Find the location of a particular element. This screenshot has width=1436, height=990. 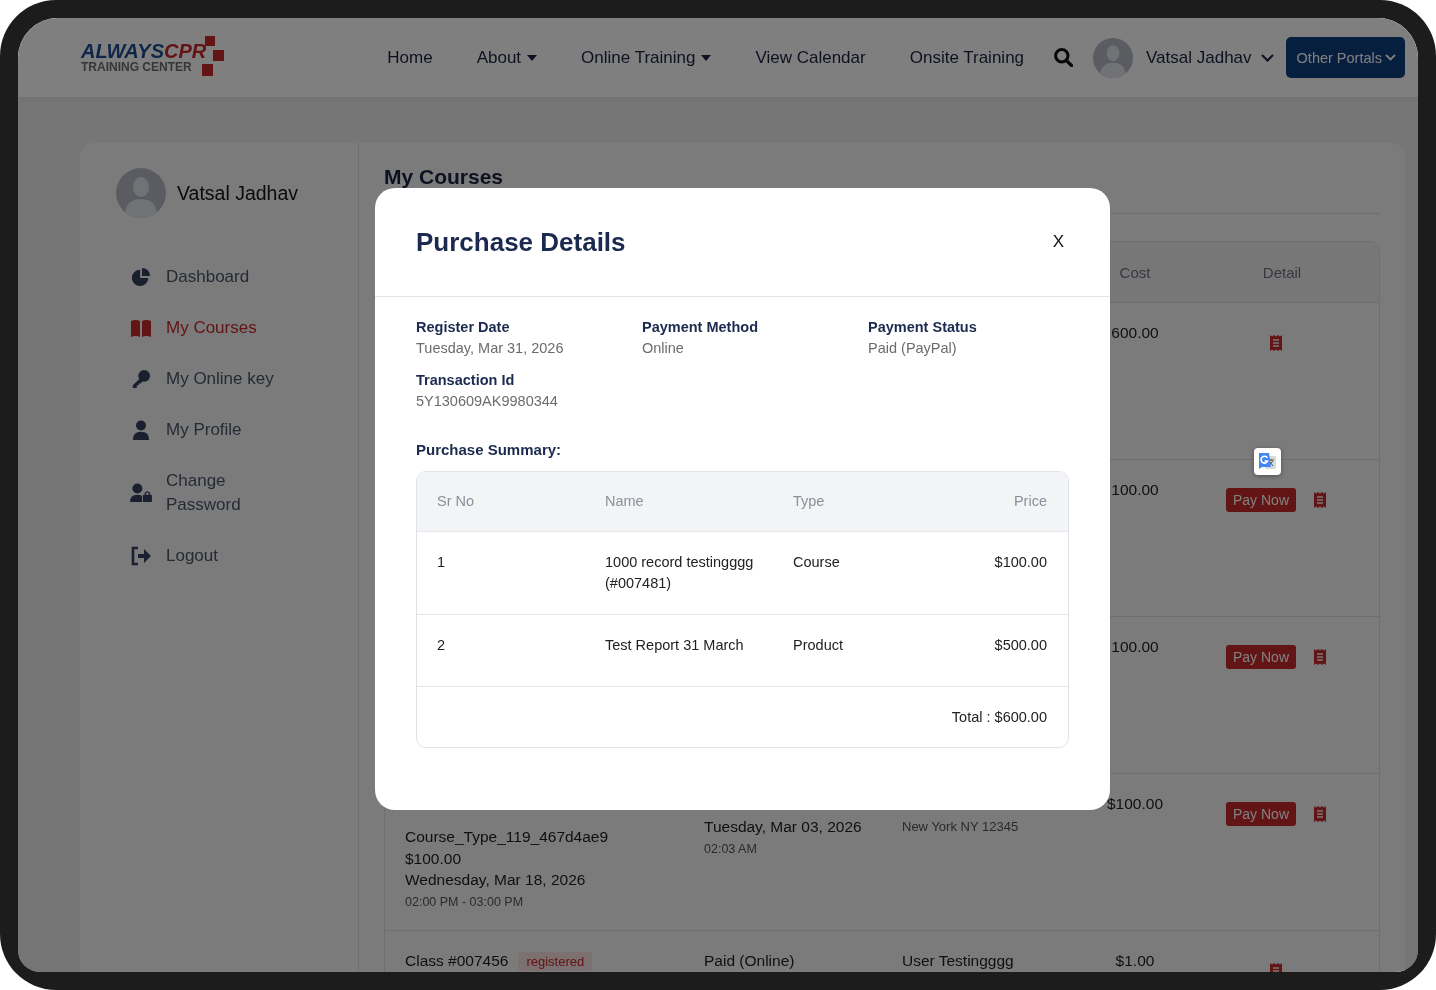

user-avatar is located at coordinates (1113, 57).